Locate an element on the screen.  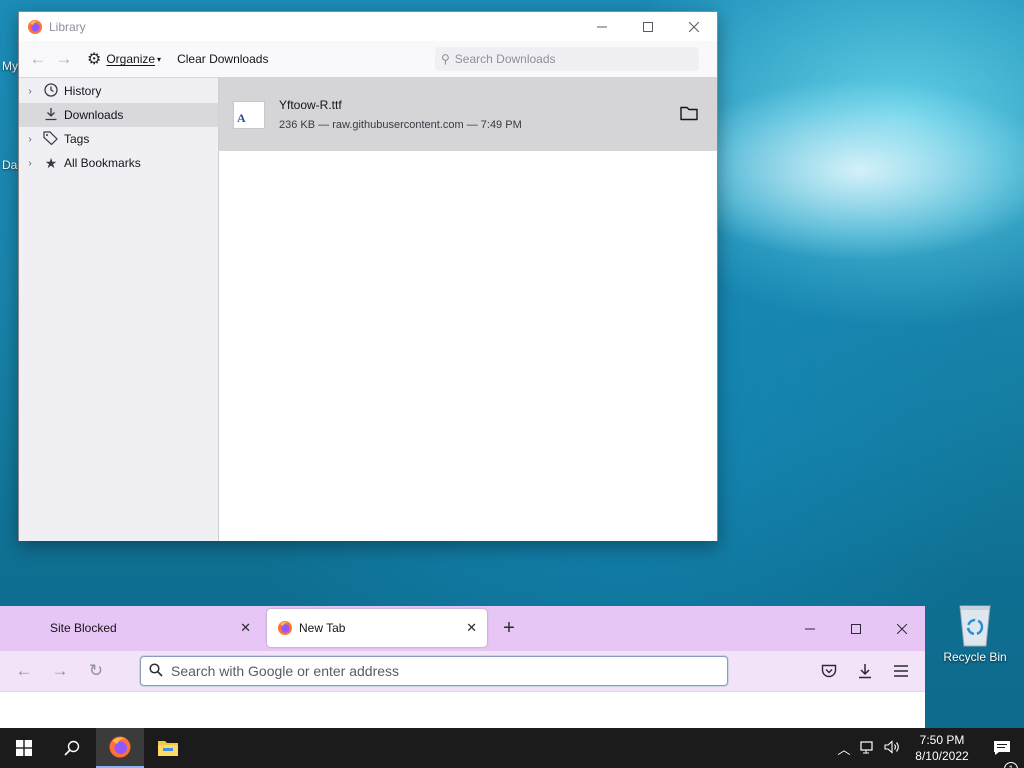
address-bar is located at coordinates (434, 671).